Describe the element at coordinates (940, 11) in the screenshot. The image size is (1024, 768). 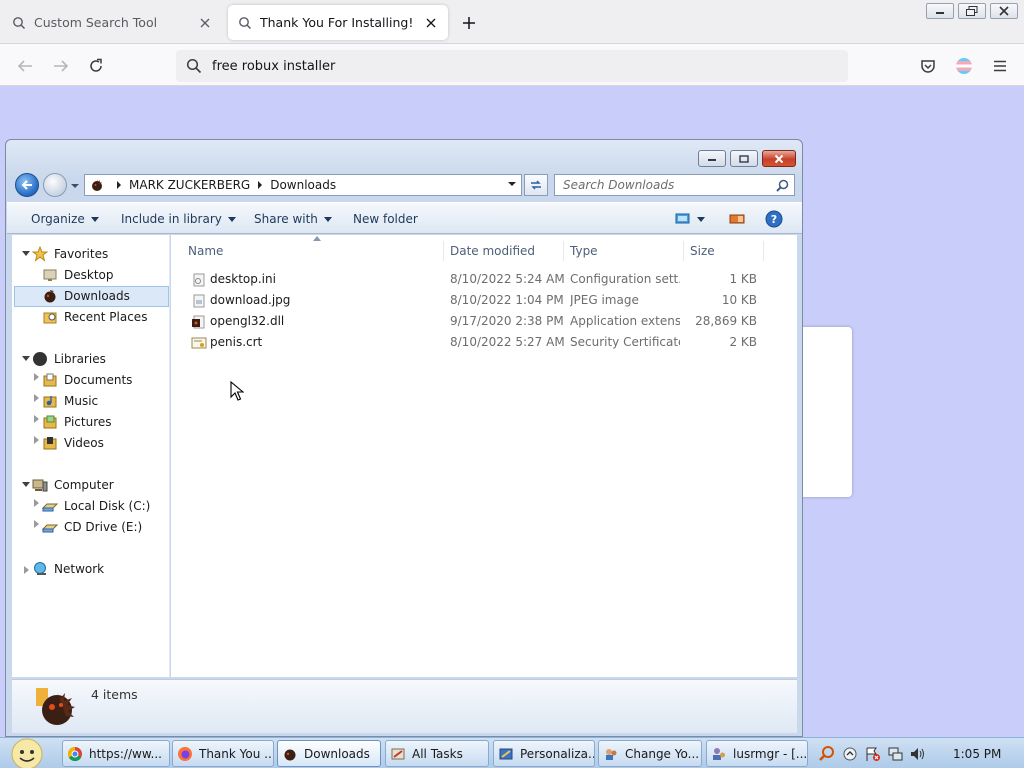
I see `browser-minimize-button` at that location.